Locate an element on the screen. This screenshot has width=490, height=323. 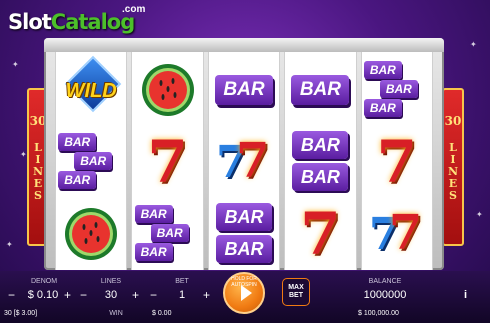
right-lines-panel: 30 LINES is located at coordinates (453, 167).